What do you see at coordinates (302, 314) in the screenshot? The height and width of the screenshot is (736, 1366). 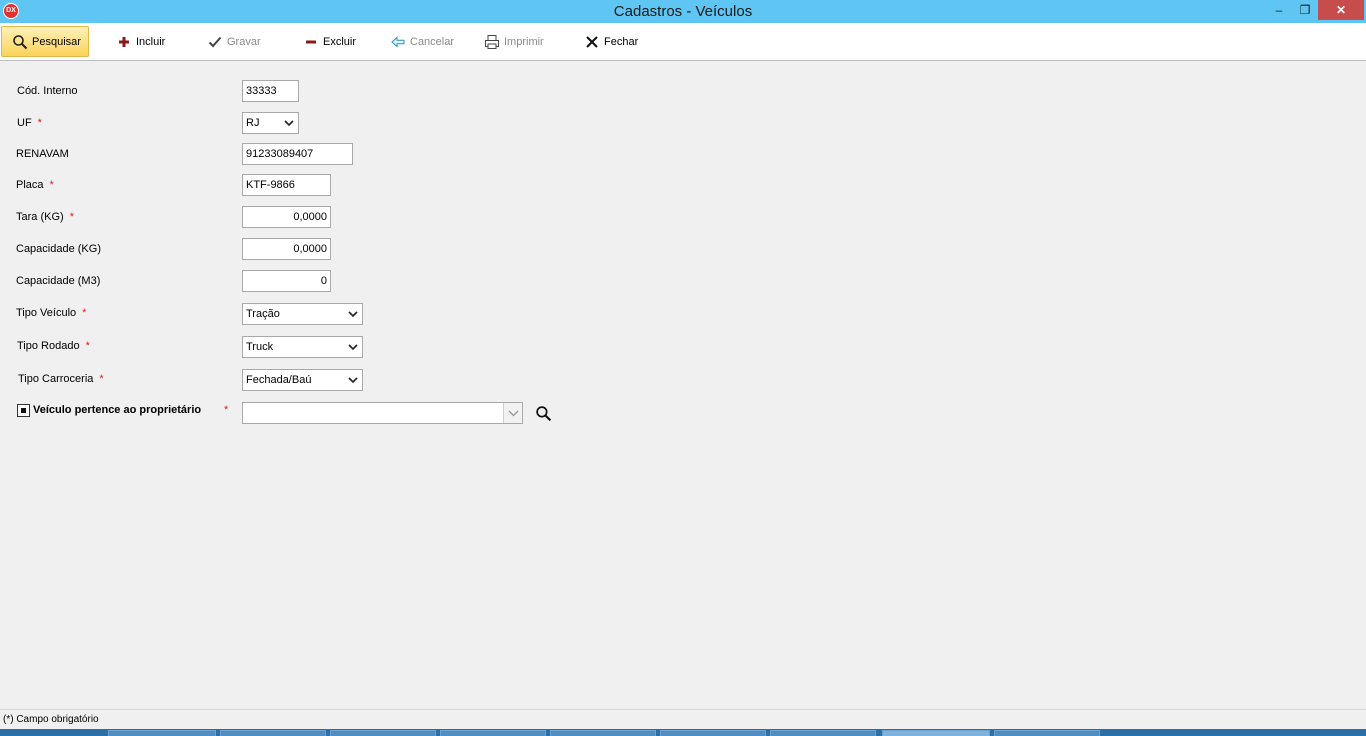 I see `tipo-veiculo-select: Tração` at bounding box center [302, 314].